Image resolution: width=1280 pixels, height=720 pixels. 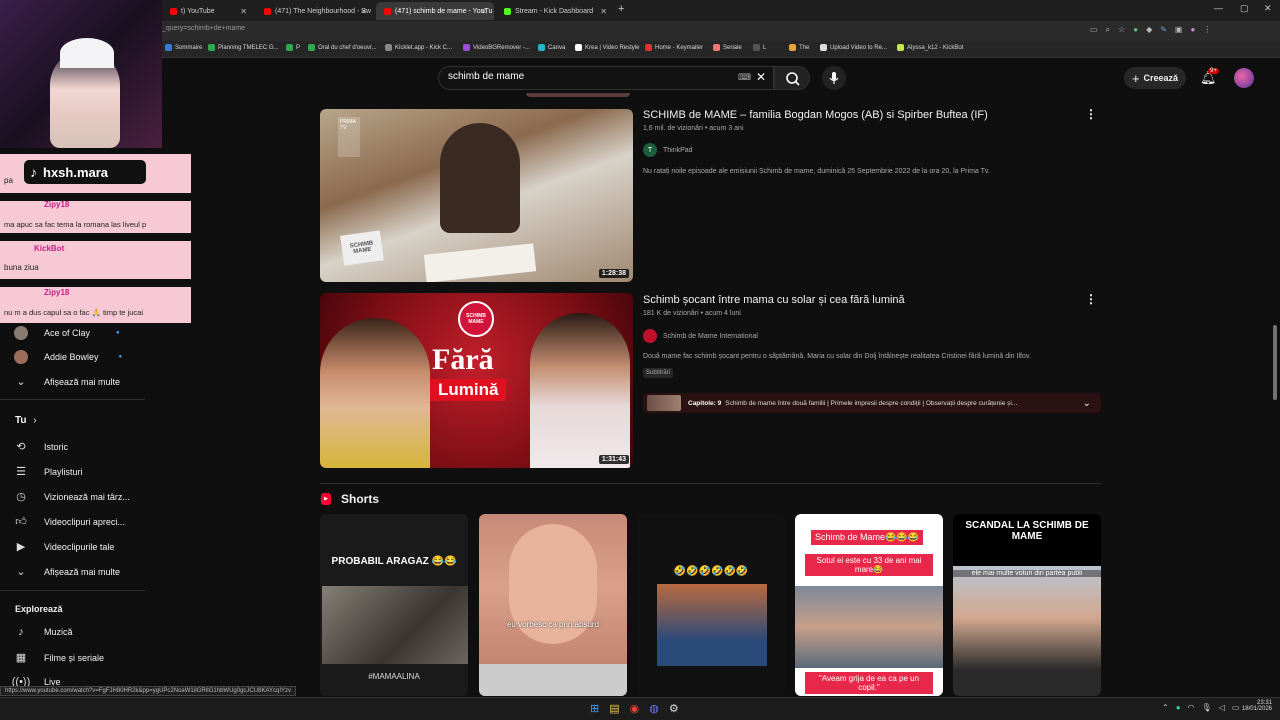 What do you see at coordinates (761, 77) in the screenshot?
I see `clear-search-icon: ✕` at bounding box center [761, 77].